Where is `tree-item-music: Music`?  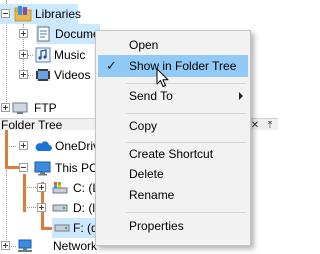 tree-item-music: Music is located at coordinates (65, 55).